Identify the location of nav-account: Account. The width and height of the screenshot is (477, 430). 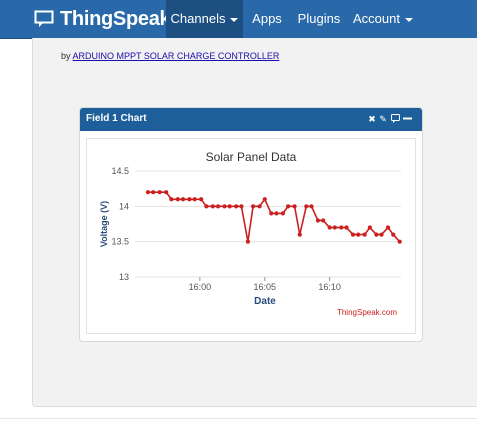
(383, 19).